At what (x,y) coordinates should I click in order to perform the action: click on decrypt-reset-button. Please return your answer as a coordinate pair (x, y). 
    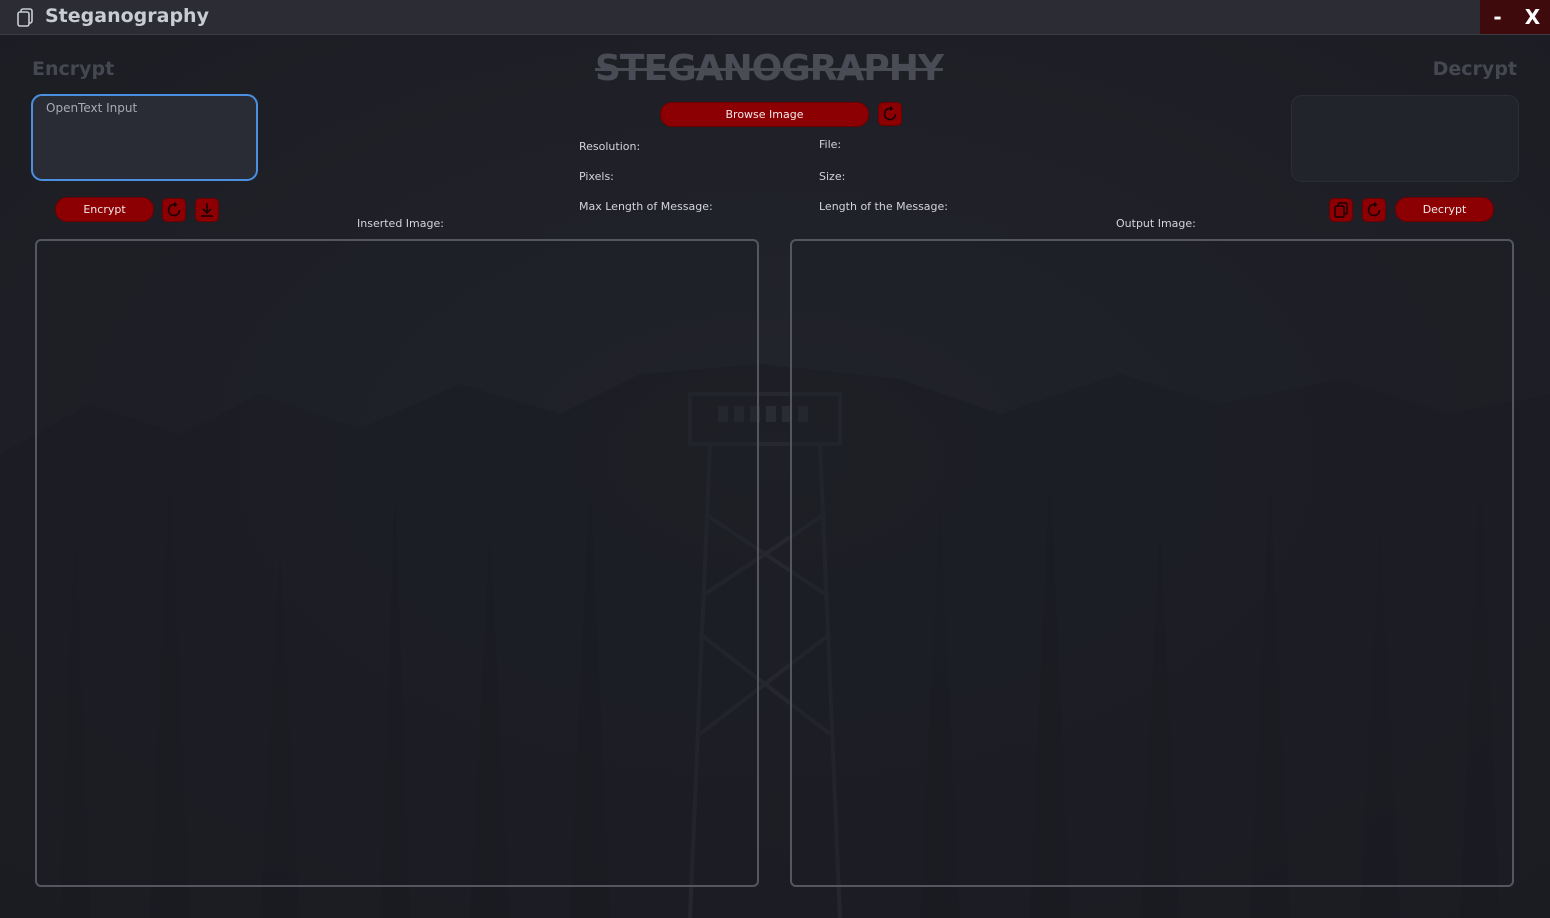
    Looking at the image, I should click on (1374, 210).